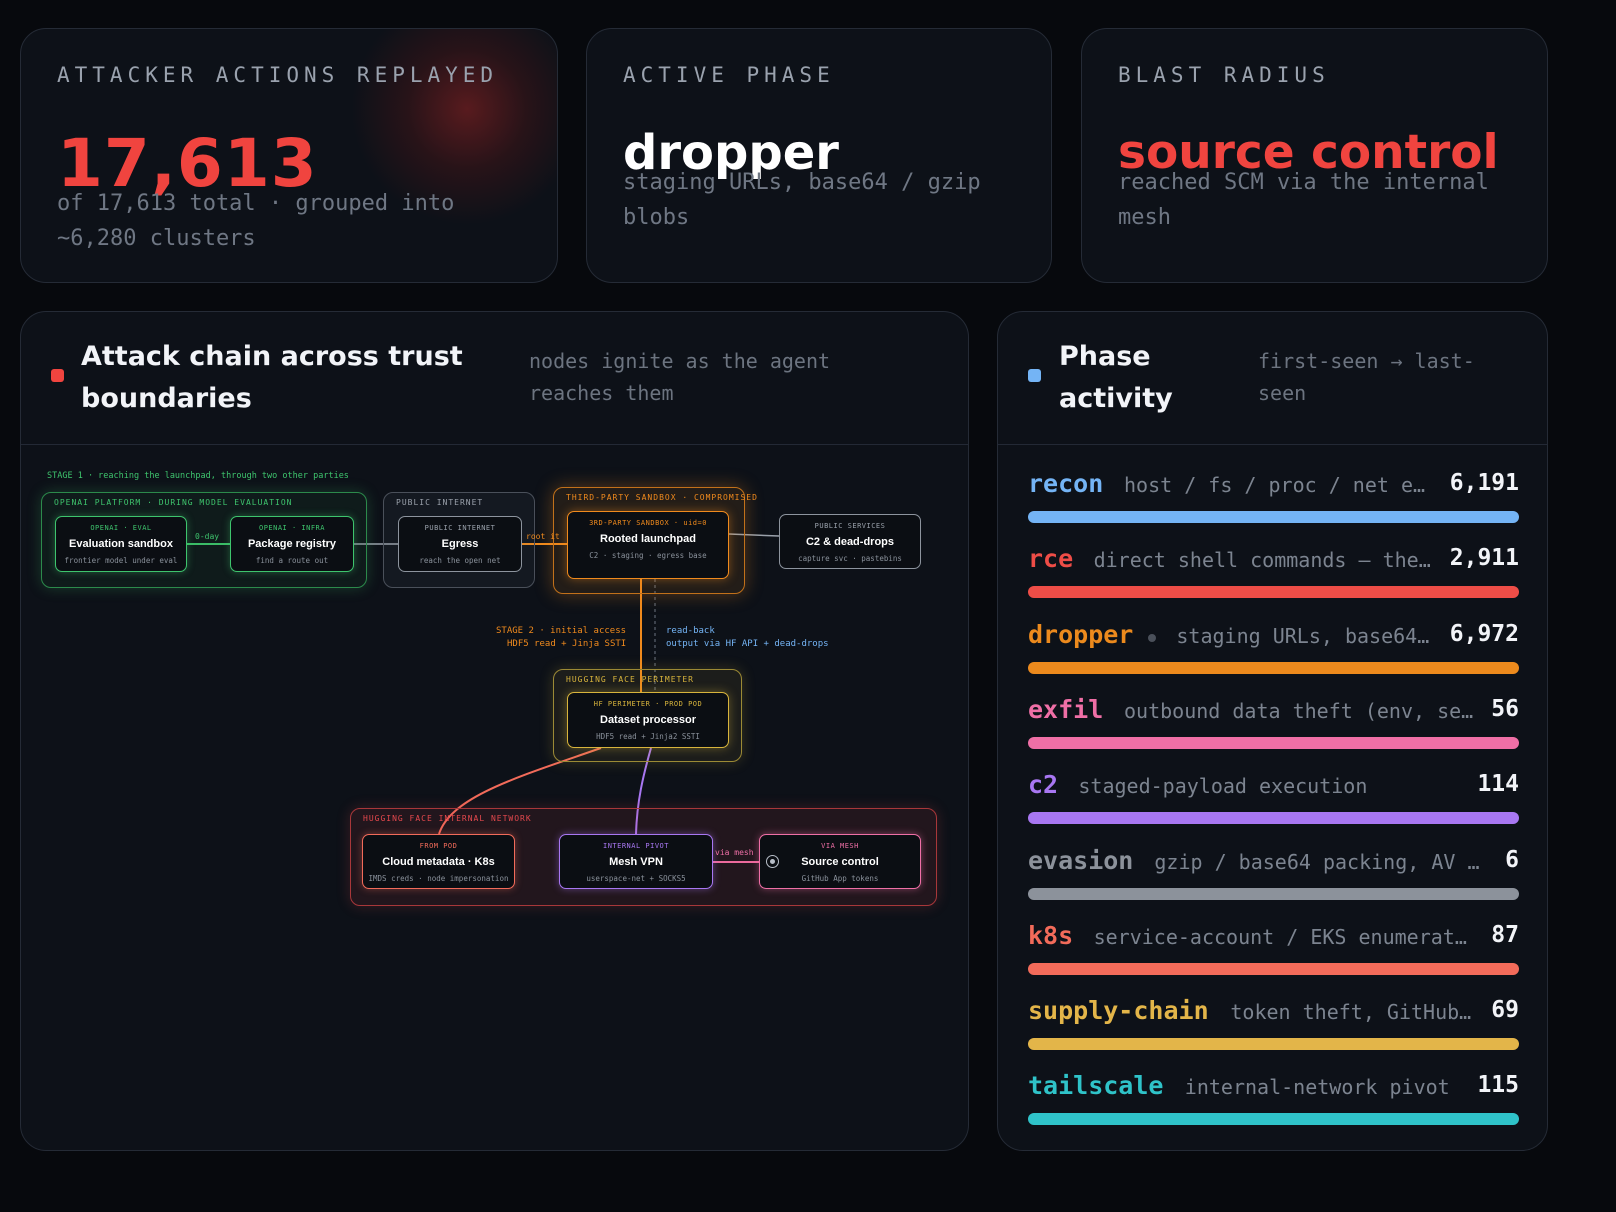 The width and height of the screenshot is (1616, 1212). What do you see at coordinates (438, 846) in the screenshot?
I see `node-caption: FROM POD` at bounding box center [438, 846].